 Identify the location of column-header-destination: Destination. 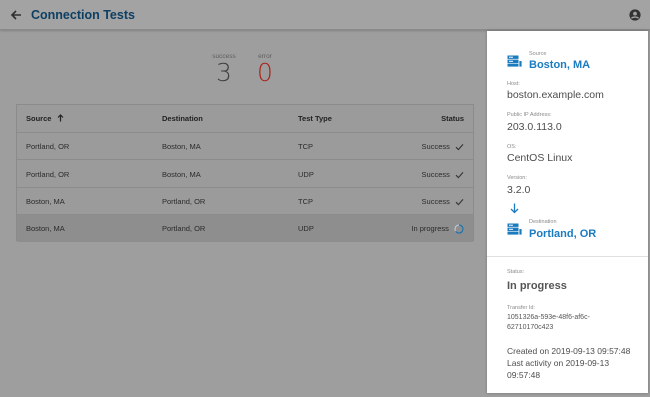
(182, 119).